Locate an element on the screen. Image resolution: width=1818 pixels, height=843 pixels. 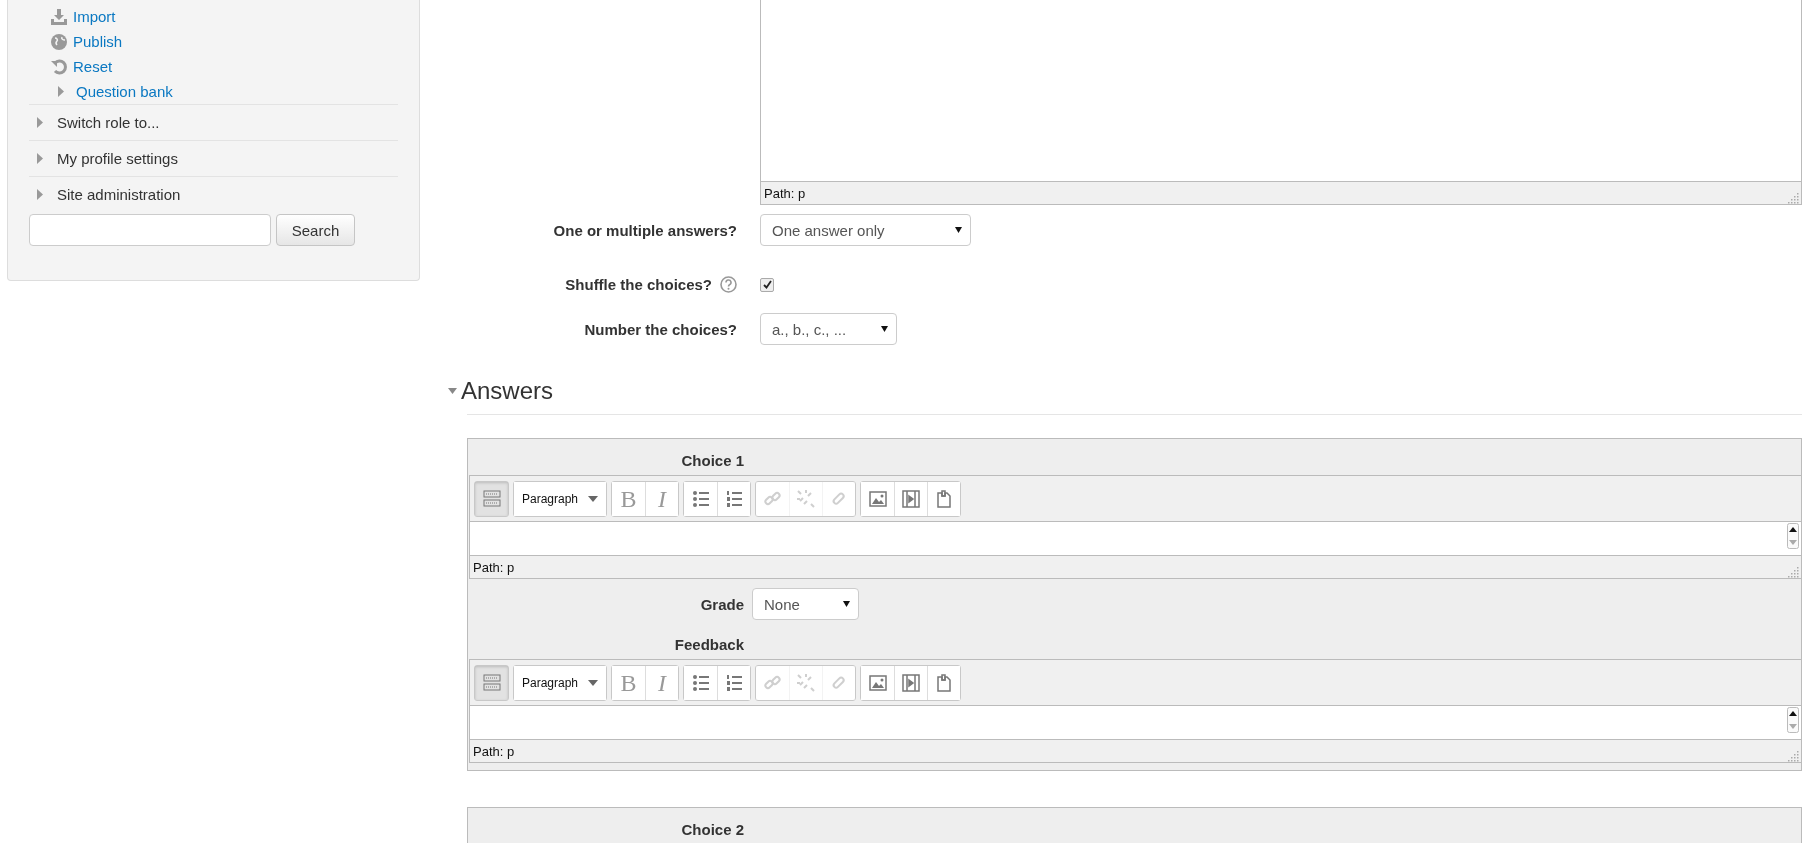
sidebar-link: Reset is located at coordinates (93, 66).